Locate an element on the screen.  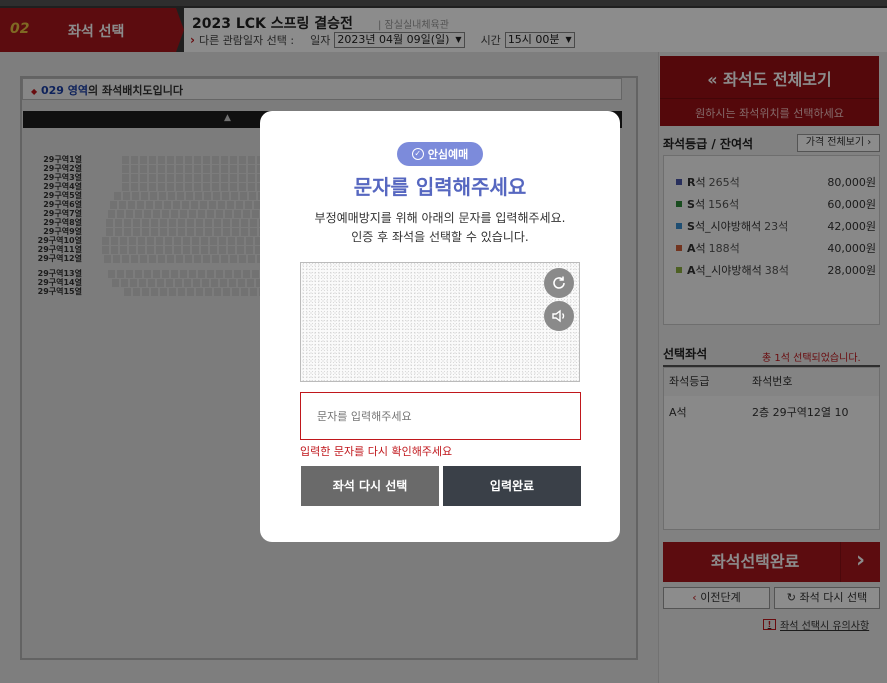
safe-booking-badge: ✓ 안심예매 is located at coordinates (440, 154).